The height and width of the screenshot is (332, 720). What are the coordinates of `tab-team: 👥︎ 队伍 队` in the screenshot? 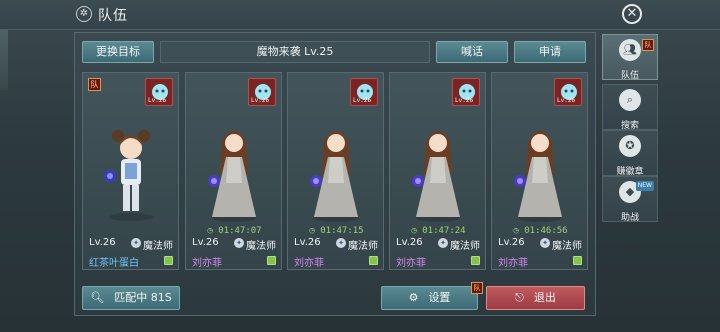 It's located at (630, 57).